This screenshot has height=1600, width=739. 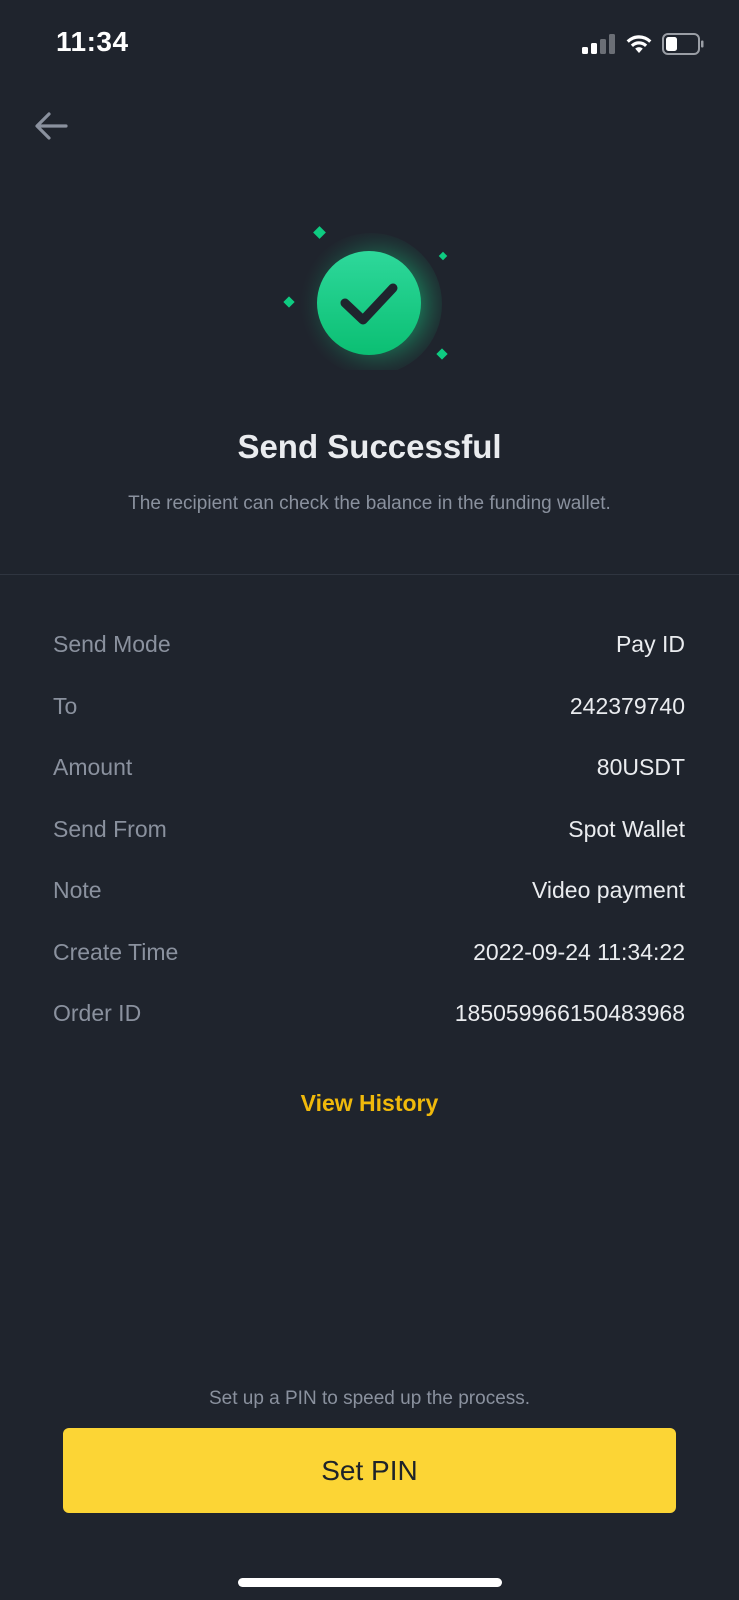 I want to click on view-history-link: View History, so click(x=369, y=1103).